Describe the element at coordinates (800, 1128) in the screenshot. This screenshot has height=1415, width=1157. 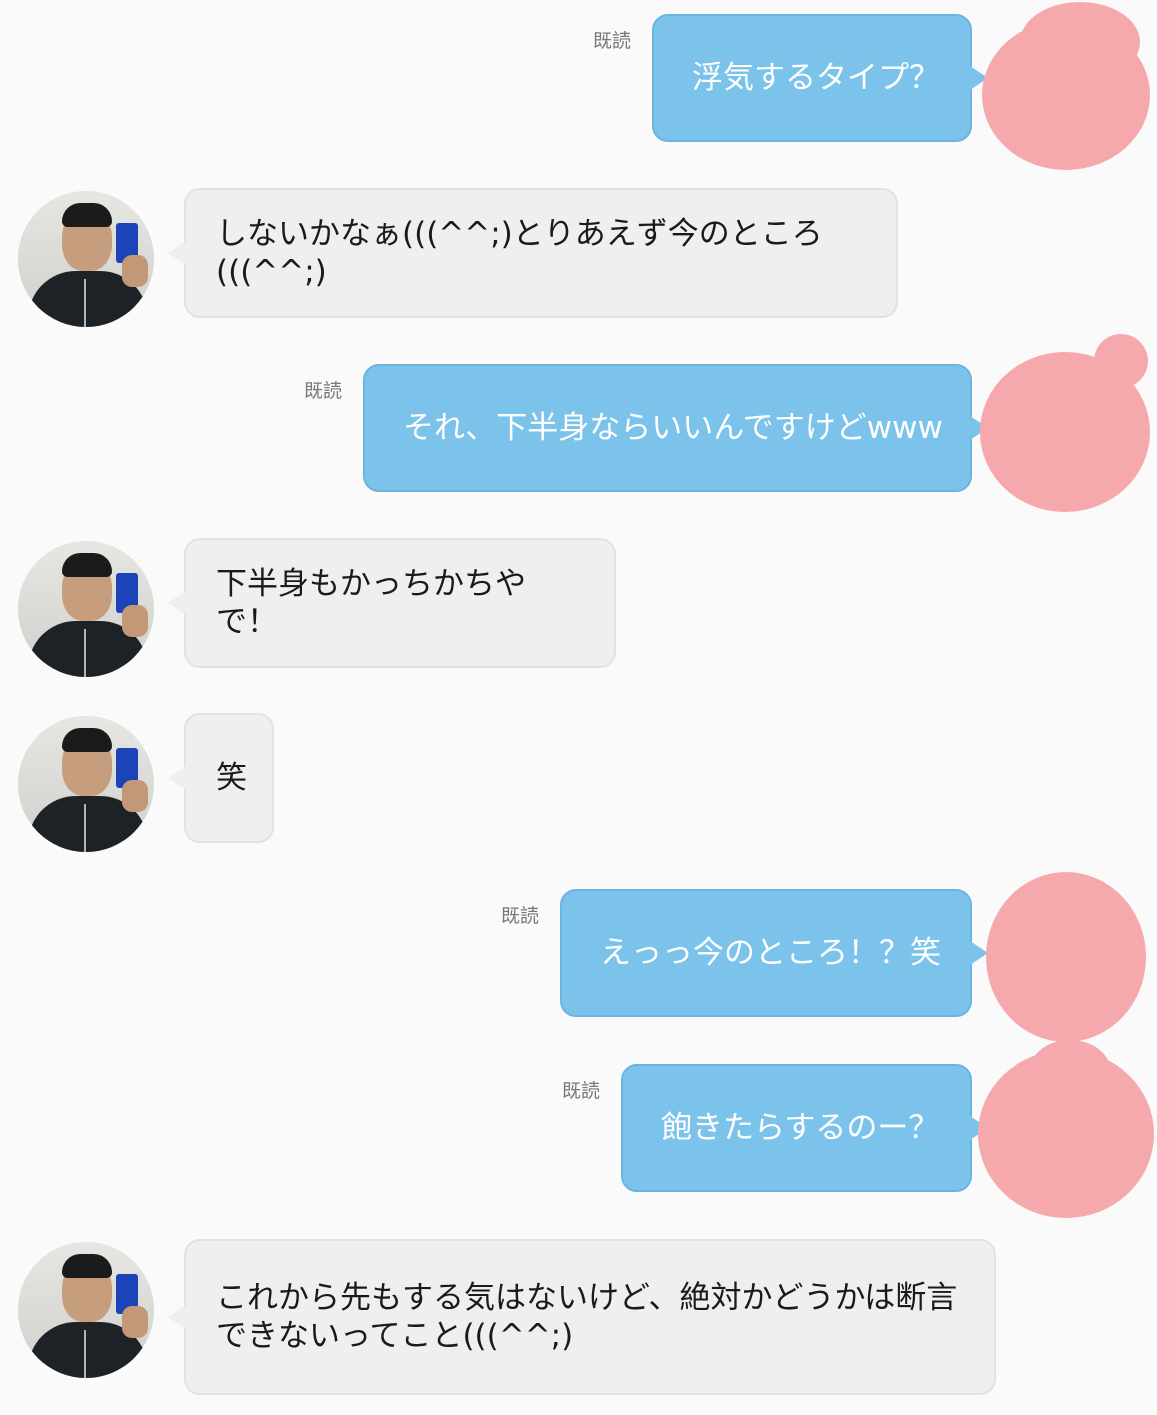
I see `message-text: 飽きたらするのー？` at that location.